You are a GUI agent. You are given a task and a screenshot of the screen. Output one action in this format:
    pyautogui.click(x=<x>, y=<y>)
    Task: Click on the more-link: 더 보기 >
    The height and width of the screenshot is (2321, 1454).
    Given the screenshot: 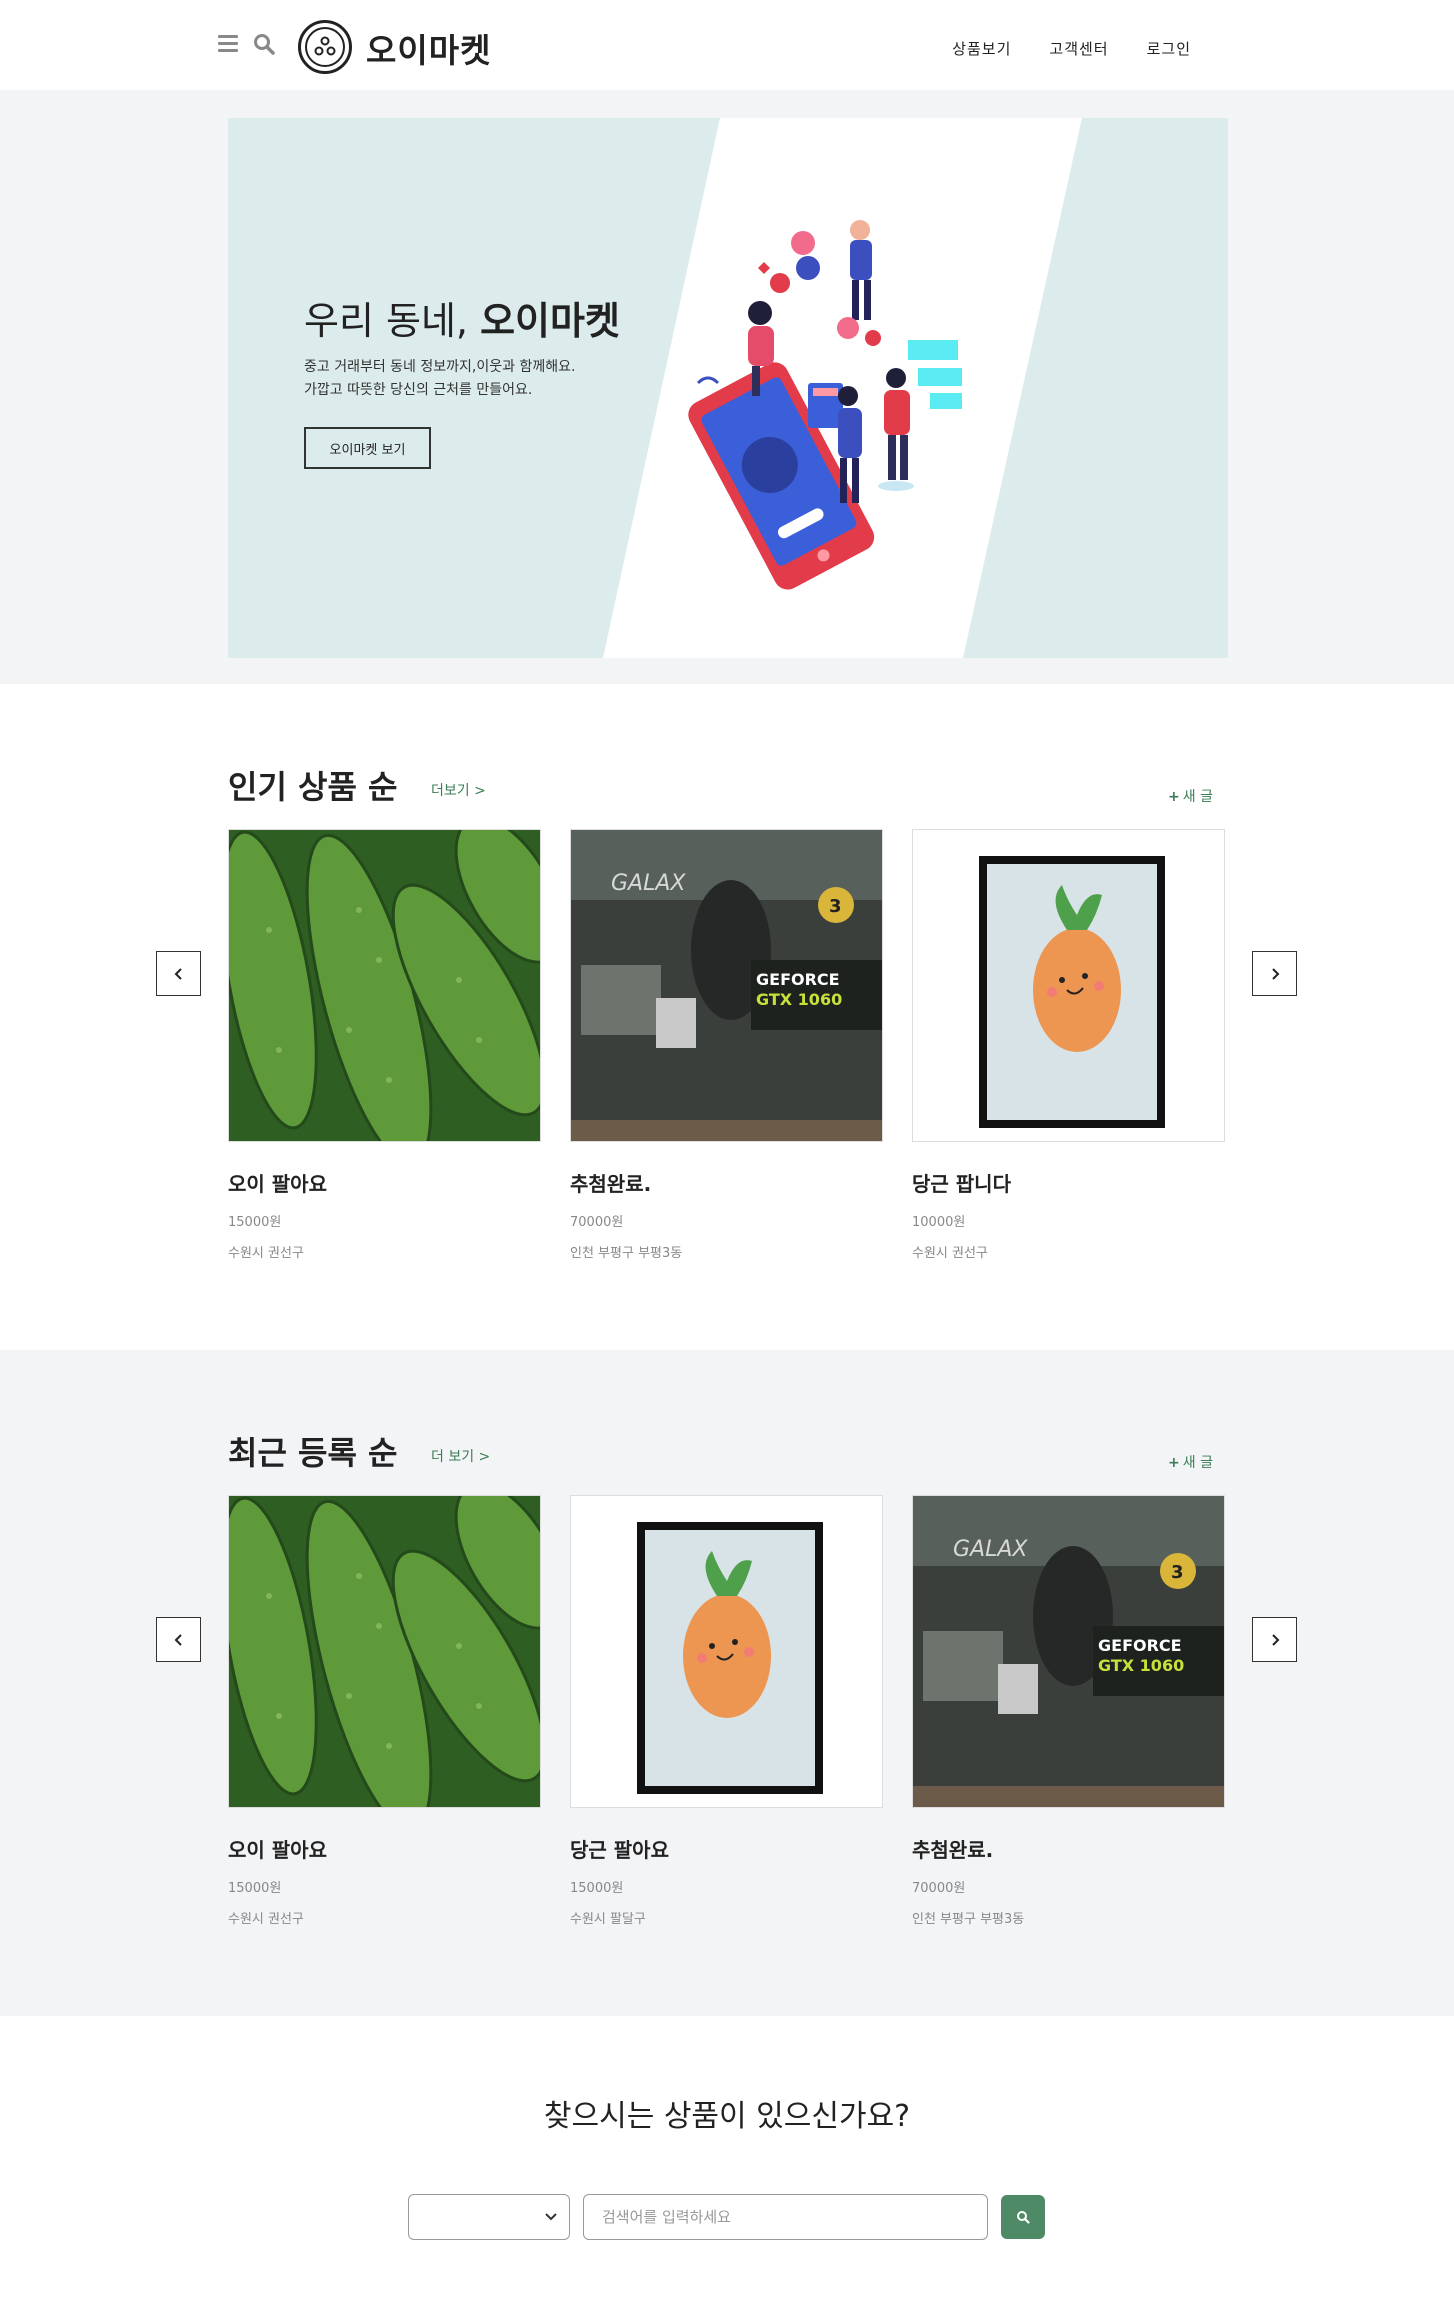 What is the action you would take?
    pyautogui.click(x=460, y=1456)
    